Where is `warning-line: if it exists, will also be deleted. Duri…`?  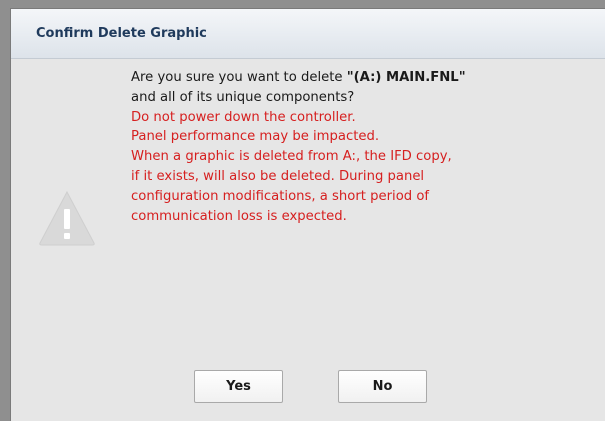 warning-line: if it exists, will also be deleted. Duri… is located at coordinates (278, 176).